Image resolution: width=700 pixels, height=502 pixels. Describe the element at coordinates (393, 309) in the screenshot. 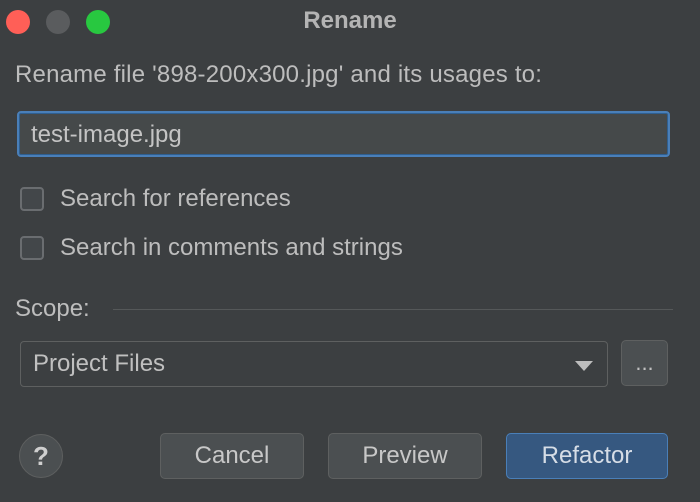

I see `scope-divider` at that location.